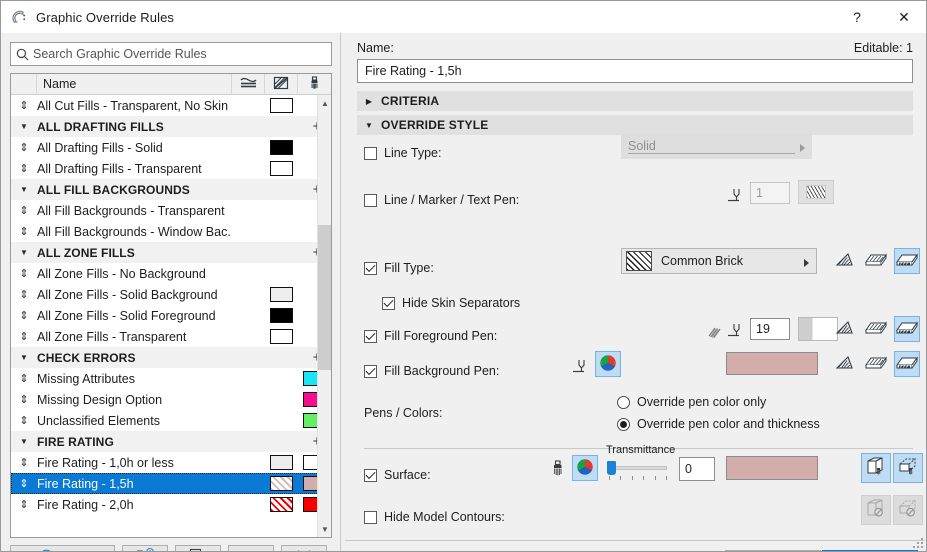  I want to click on list-group-row: ▼ALL DRAFTING FILLS+, so click(171, 126).